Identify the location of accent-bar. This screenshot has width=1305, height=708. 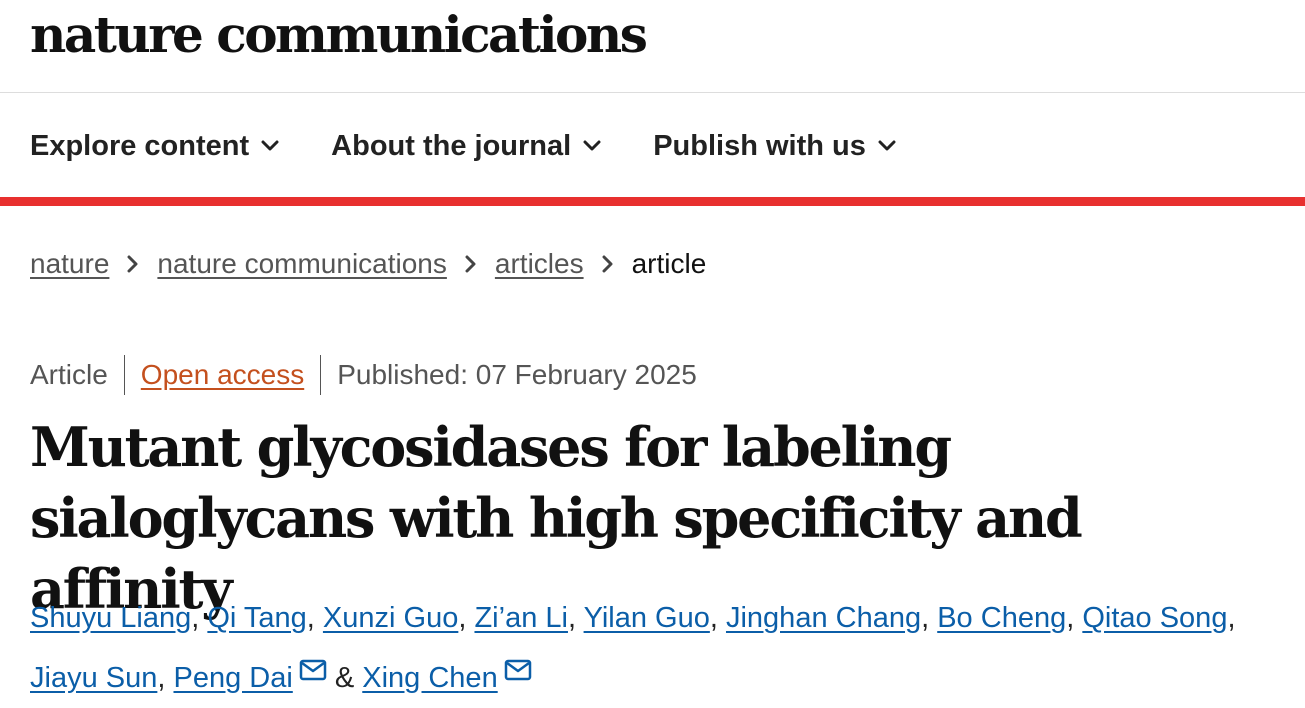
(652, 201).